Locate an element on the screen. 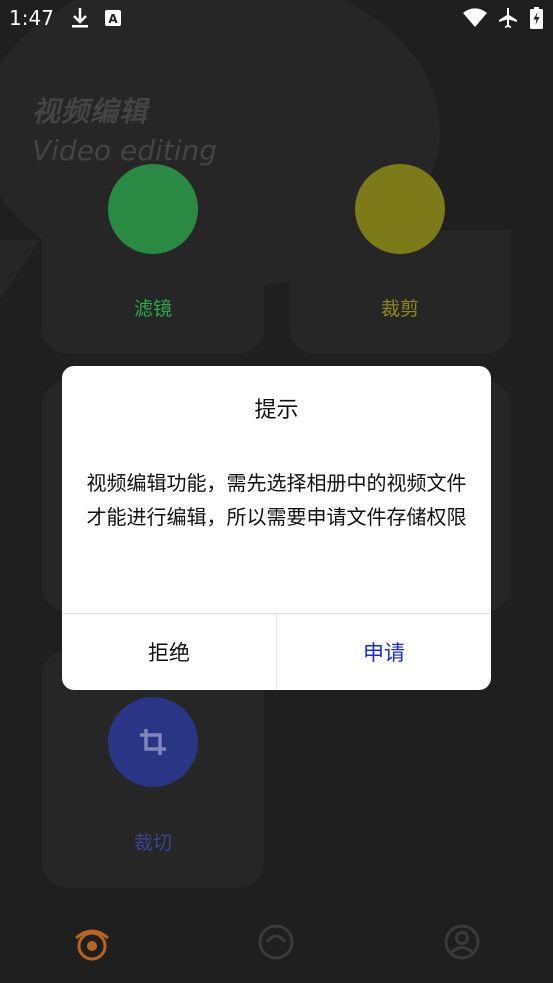 The width and height of the screenshot is (553, 983). page-title: 视频编辑 is located at coordinates (90, 111).